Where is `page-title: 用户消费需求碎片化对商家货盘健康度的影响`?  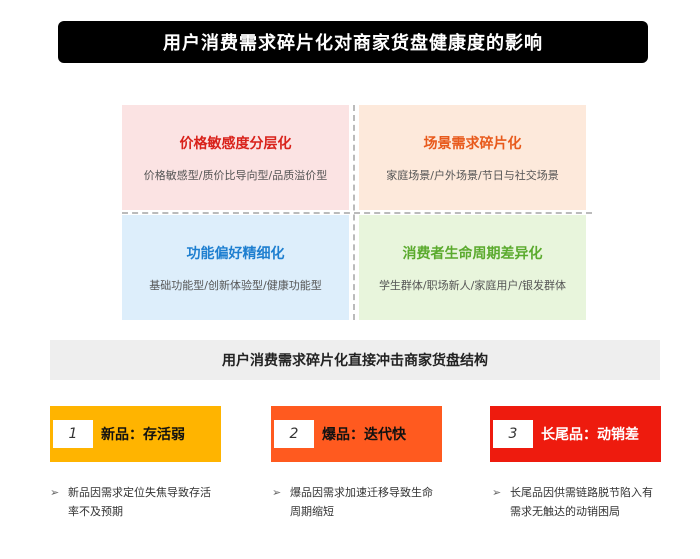
page-title: 用户消费需求碎片化对商家货盘健康度的影响 is located at coordinates (353, 43).